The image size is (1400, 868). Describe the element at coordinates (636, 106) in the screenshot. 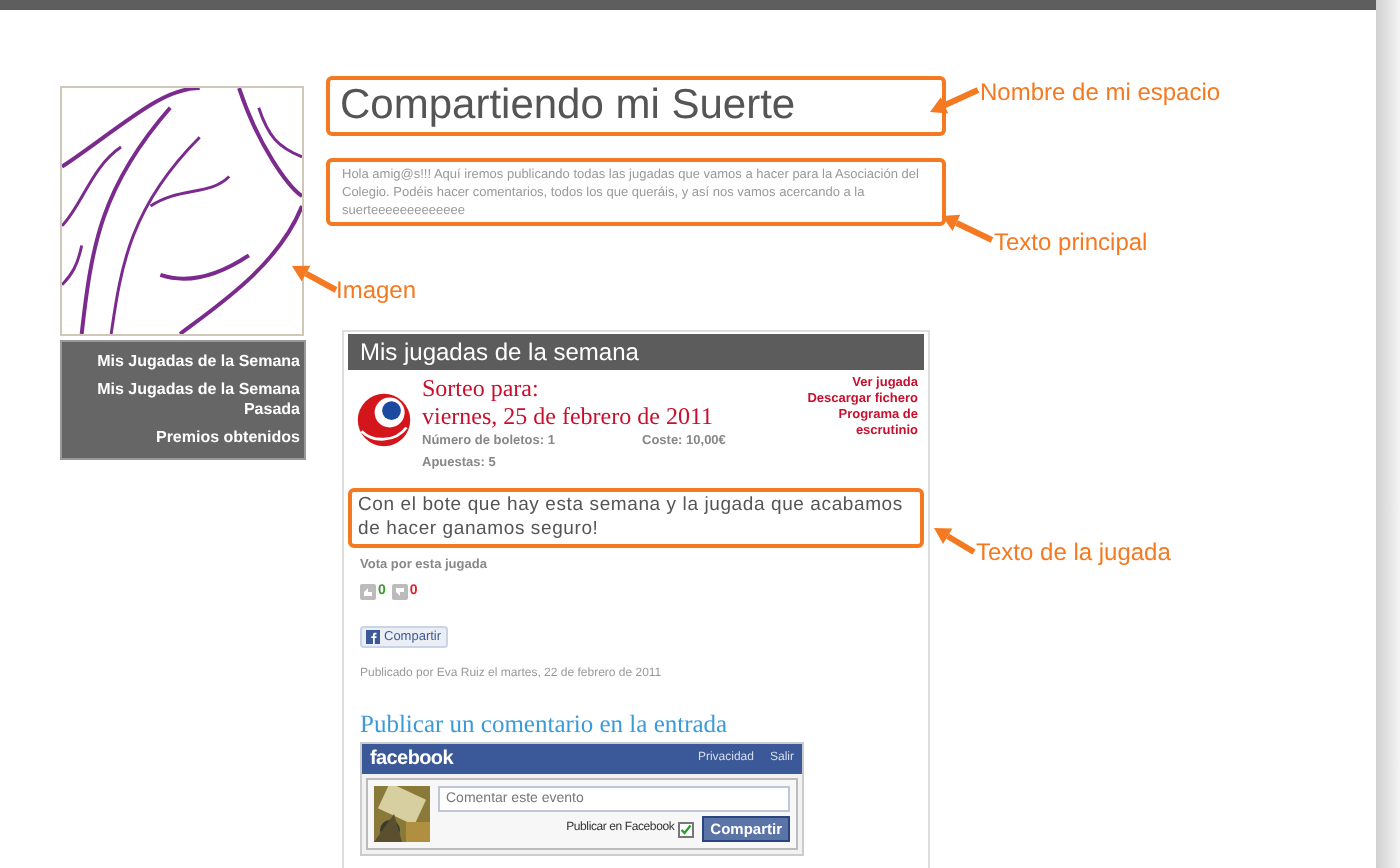

I see `blog-title: Compartiendo mi Suerte` at that location.